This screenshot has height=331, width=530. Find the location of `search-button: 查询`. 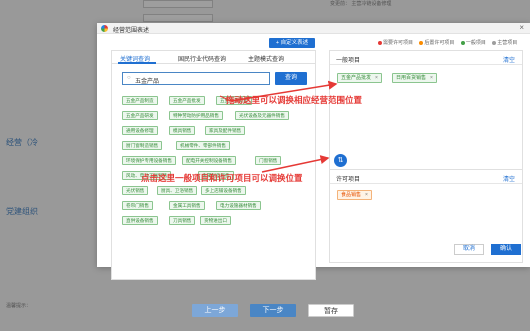

search-button: 查询 is located at coordinates (291, 78).